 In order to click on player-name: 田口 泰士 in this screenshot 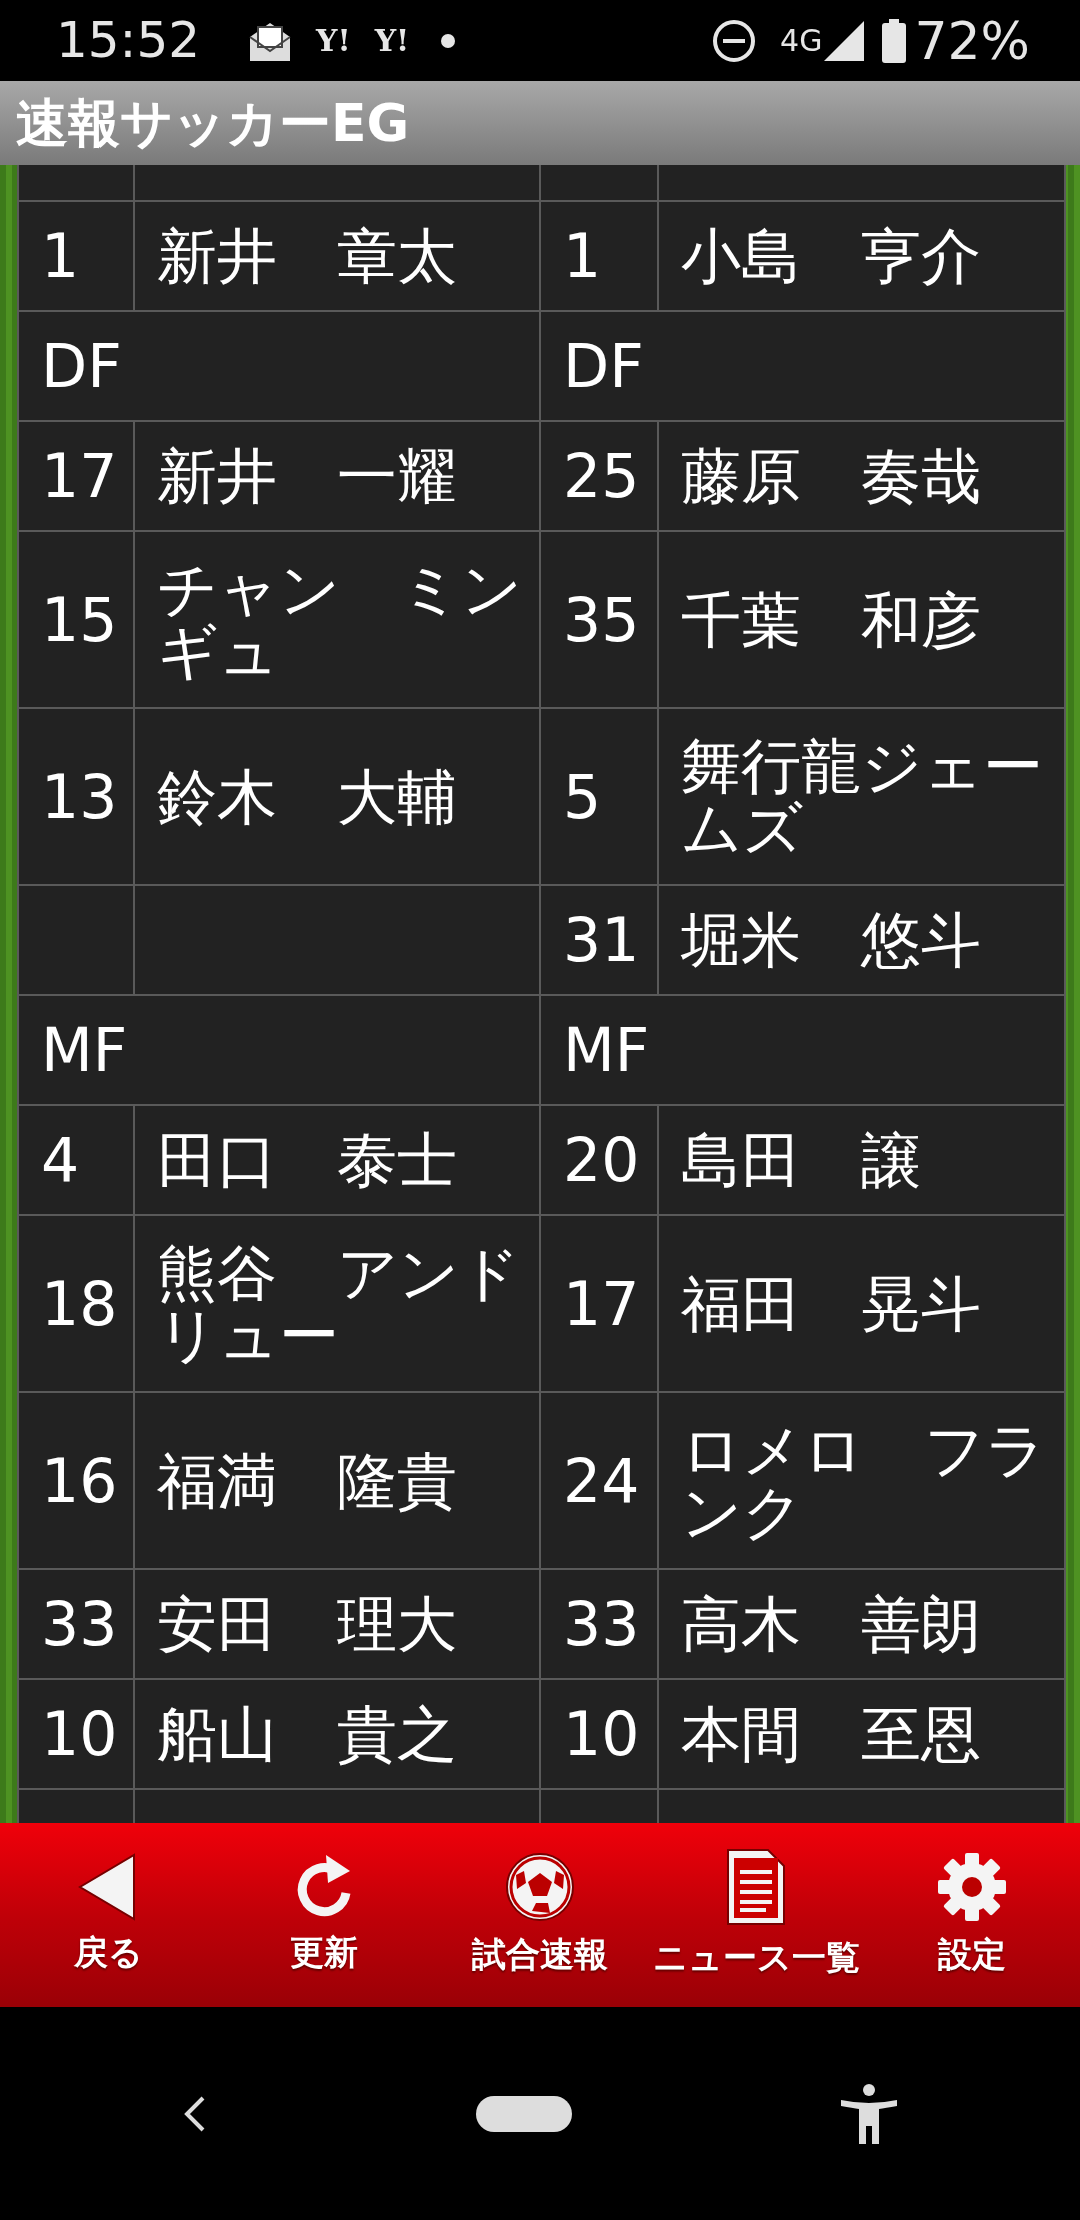, I will do `click(307, 1160)`.